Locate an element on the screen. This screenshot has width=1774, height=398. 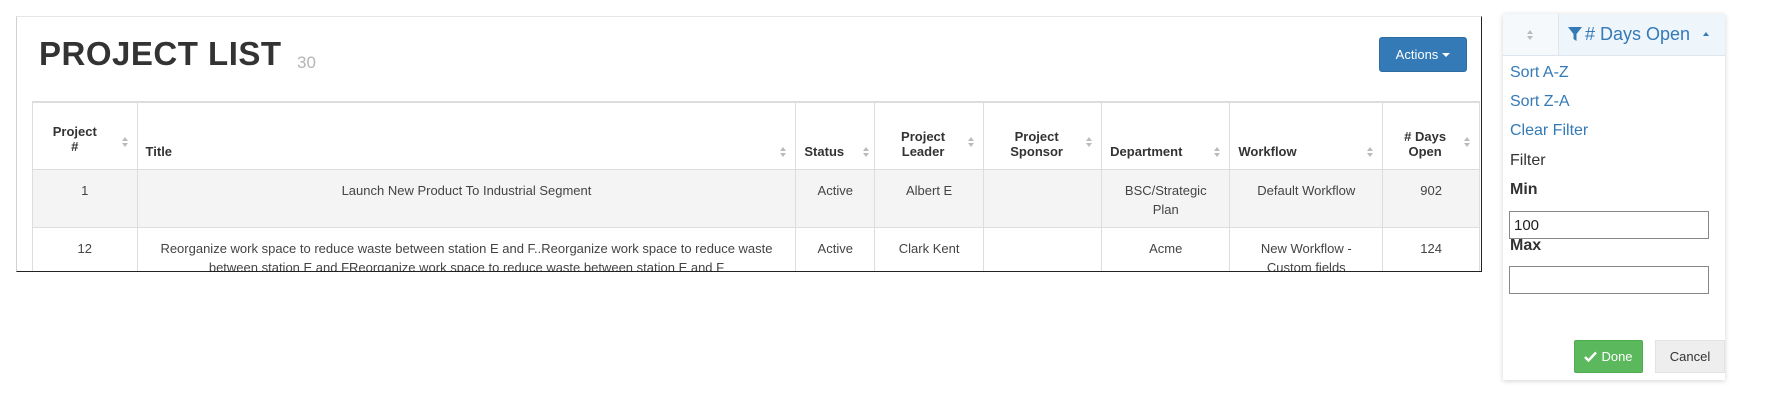
column-header-title: Title is located at coordinates (466, 135).